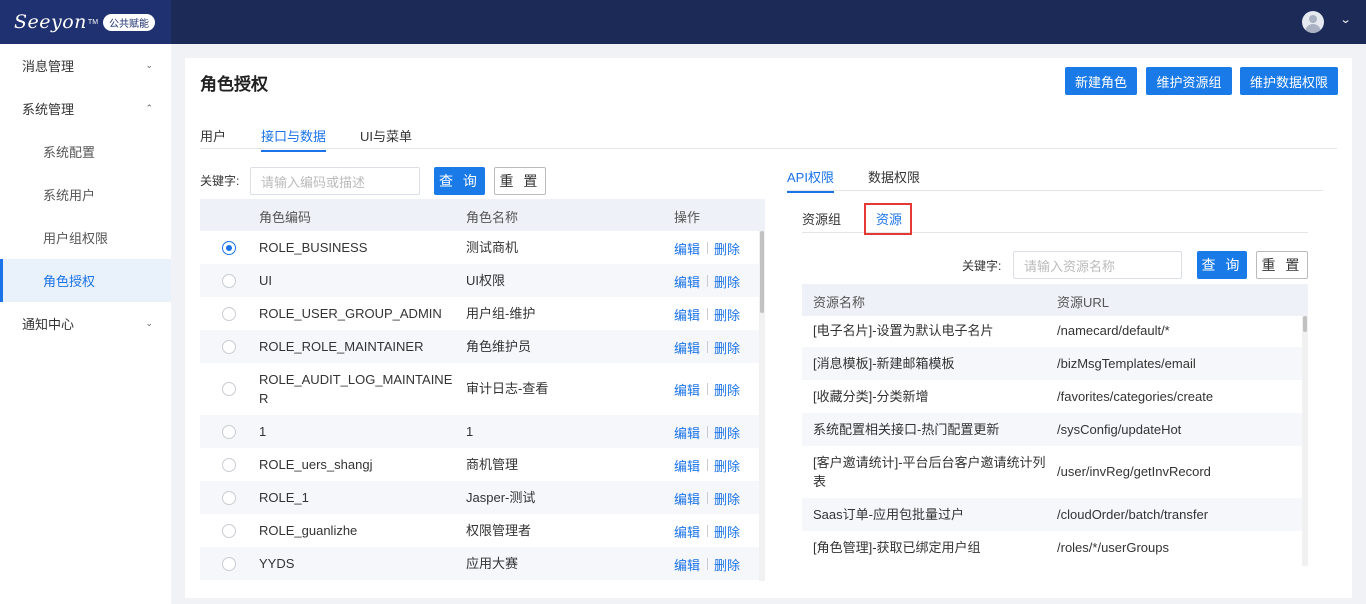 The image size is (1366, 604). I want to click on sidebar-menu-message: 消息管理 ⌄, so click(85, 65).